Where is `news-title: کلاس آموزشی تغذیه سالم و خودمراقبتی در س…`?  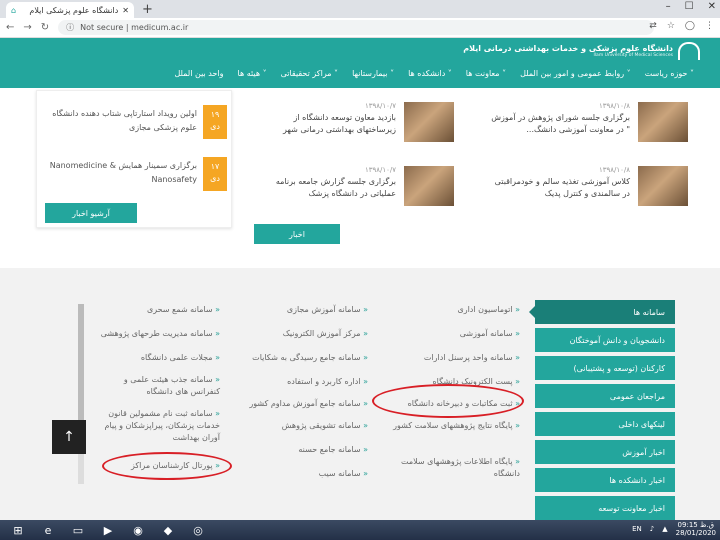
news-title: کلاس آموزشی تغذیه سالم و خودمراقبتی در س… is located at coordinates (562, 187).